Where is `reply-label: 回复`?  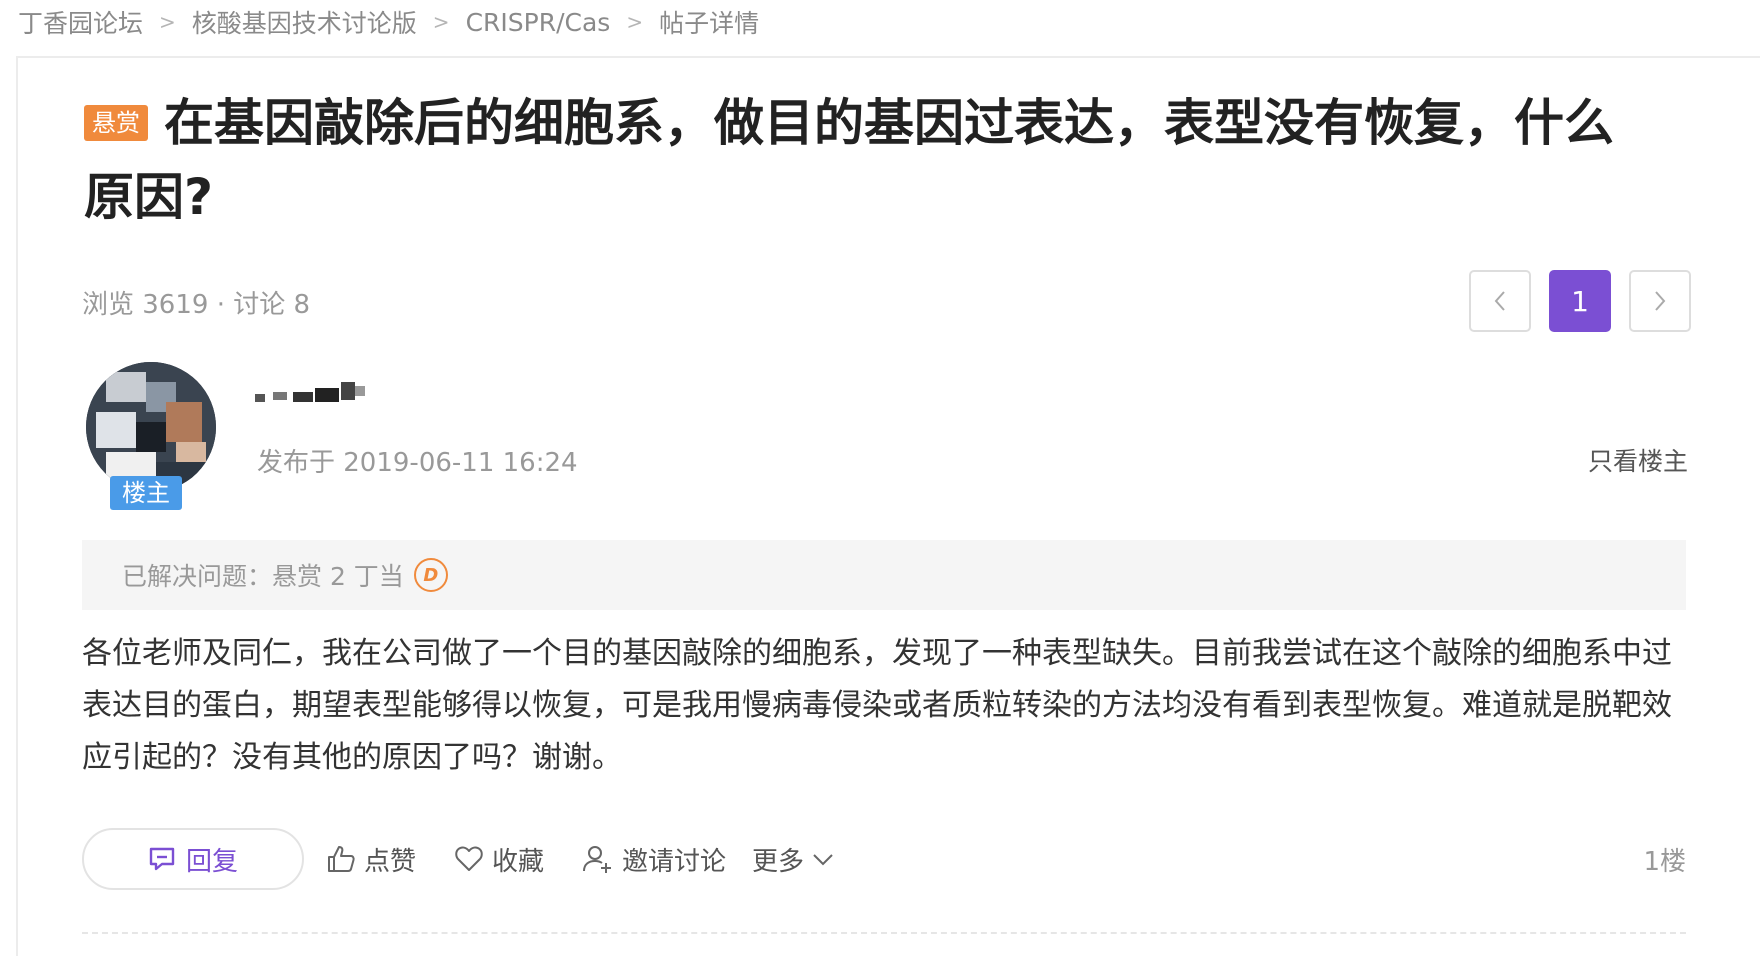
reply-label: 回复 is located at coordinates (211, 861).